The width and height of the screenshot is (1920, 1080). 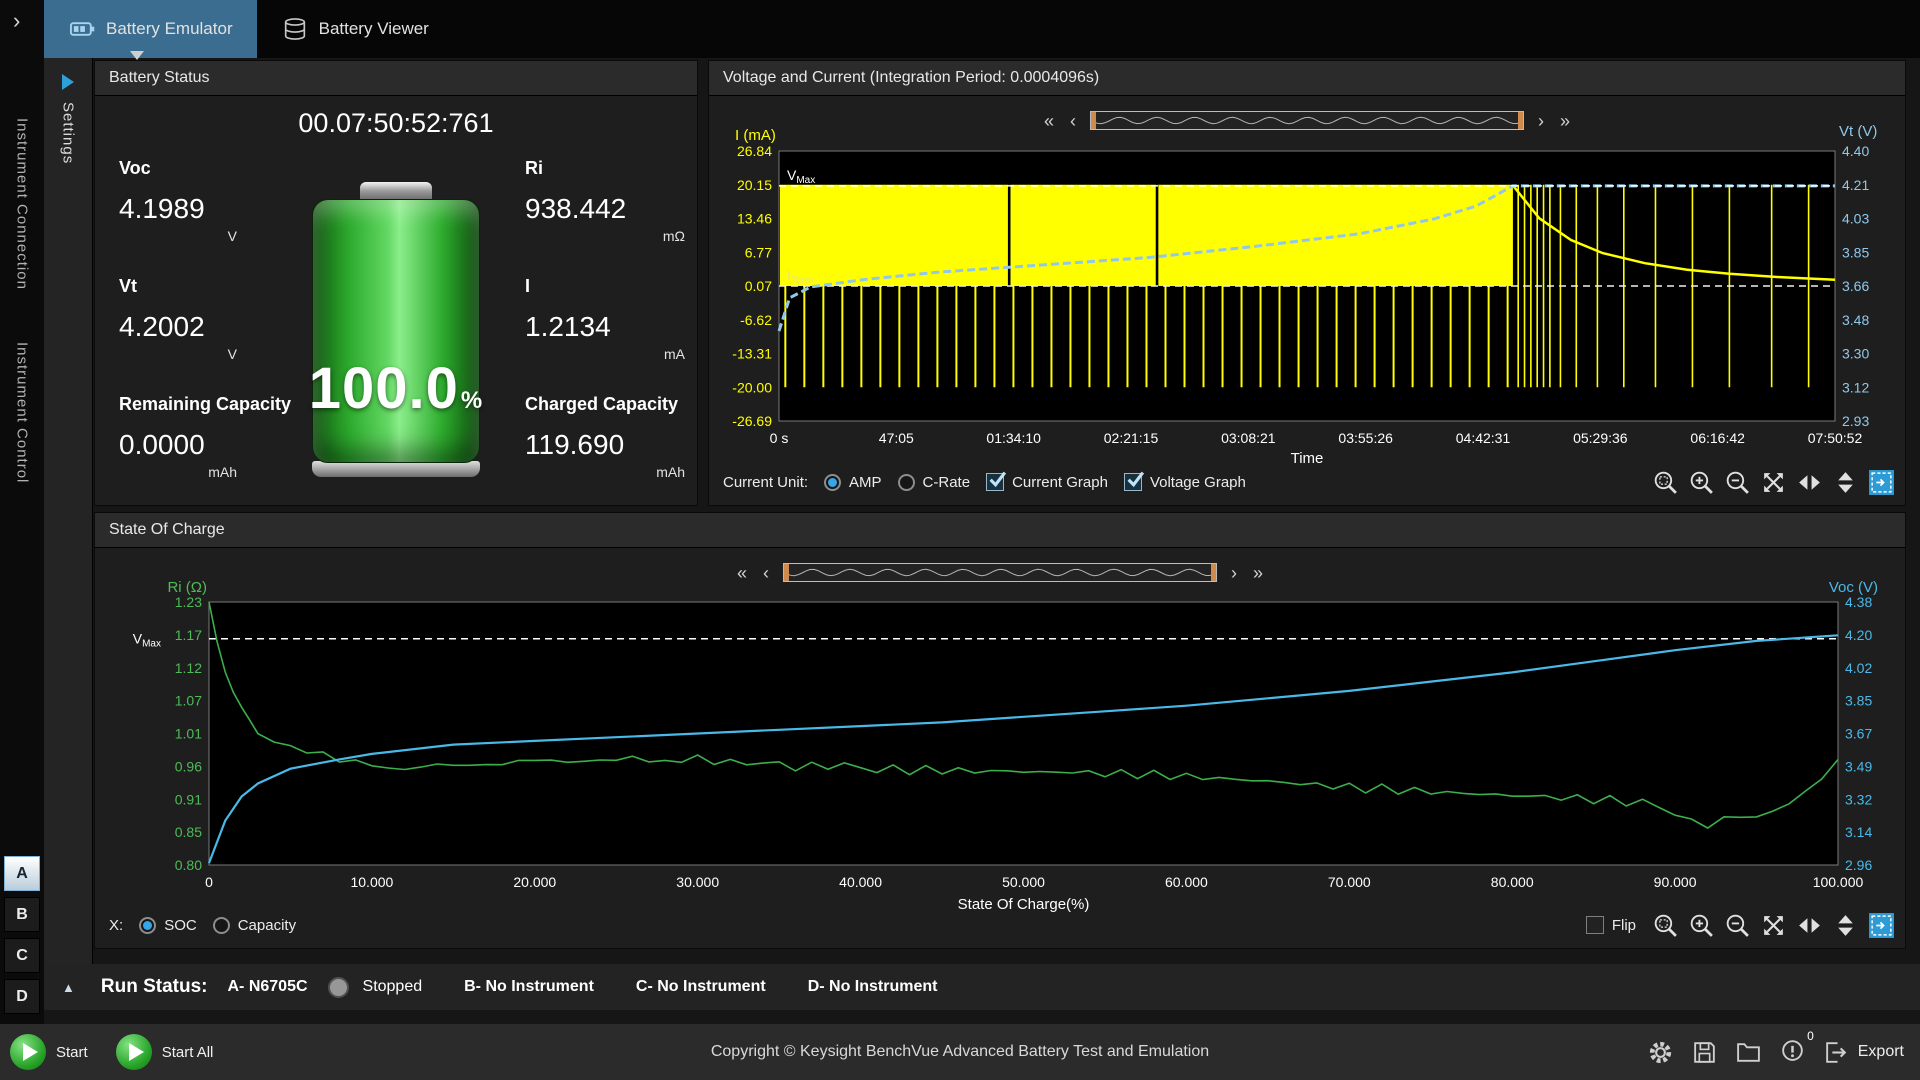 I want to click on alert-icon, so click(x=1792, y=1049).